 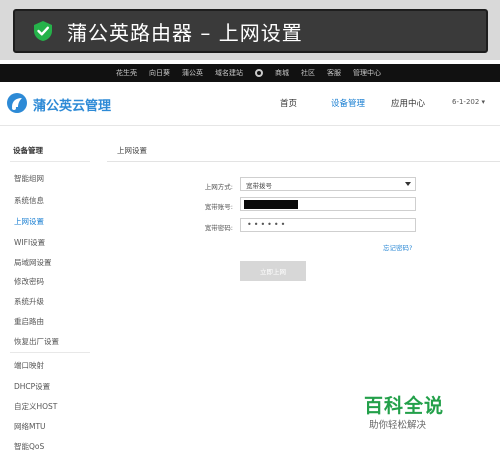 What do you see at coordinates (43, 31) in the screenshot?
I see `check-shield-icon` at bounding box center [43, 31].